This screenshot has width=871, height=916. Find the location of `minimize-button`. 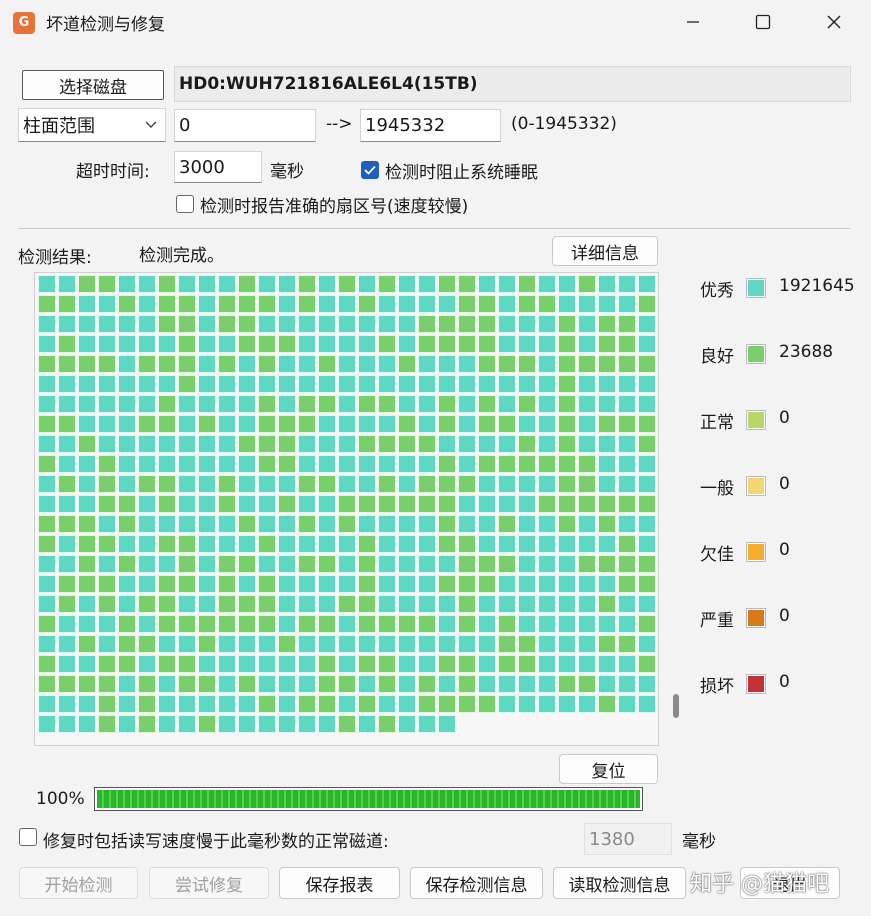

minimize-button is located at coordinates (693, 22).